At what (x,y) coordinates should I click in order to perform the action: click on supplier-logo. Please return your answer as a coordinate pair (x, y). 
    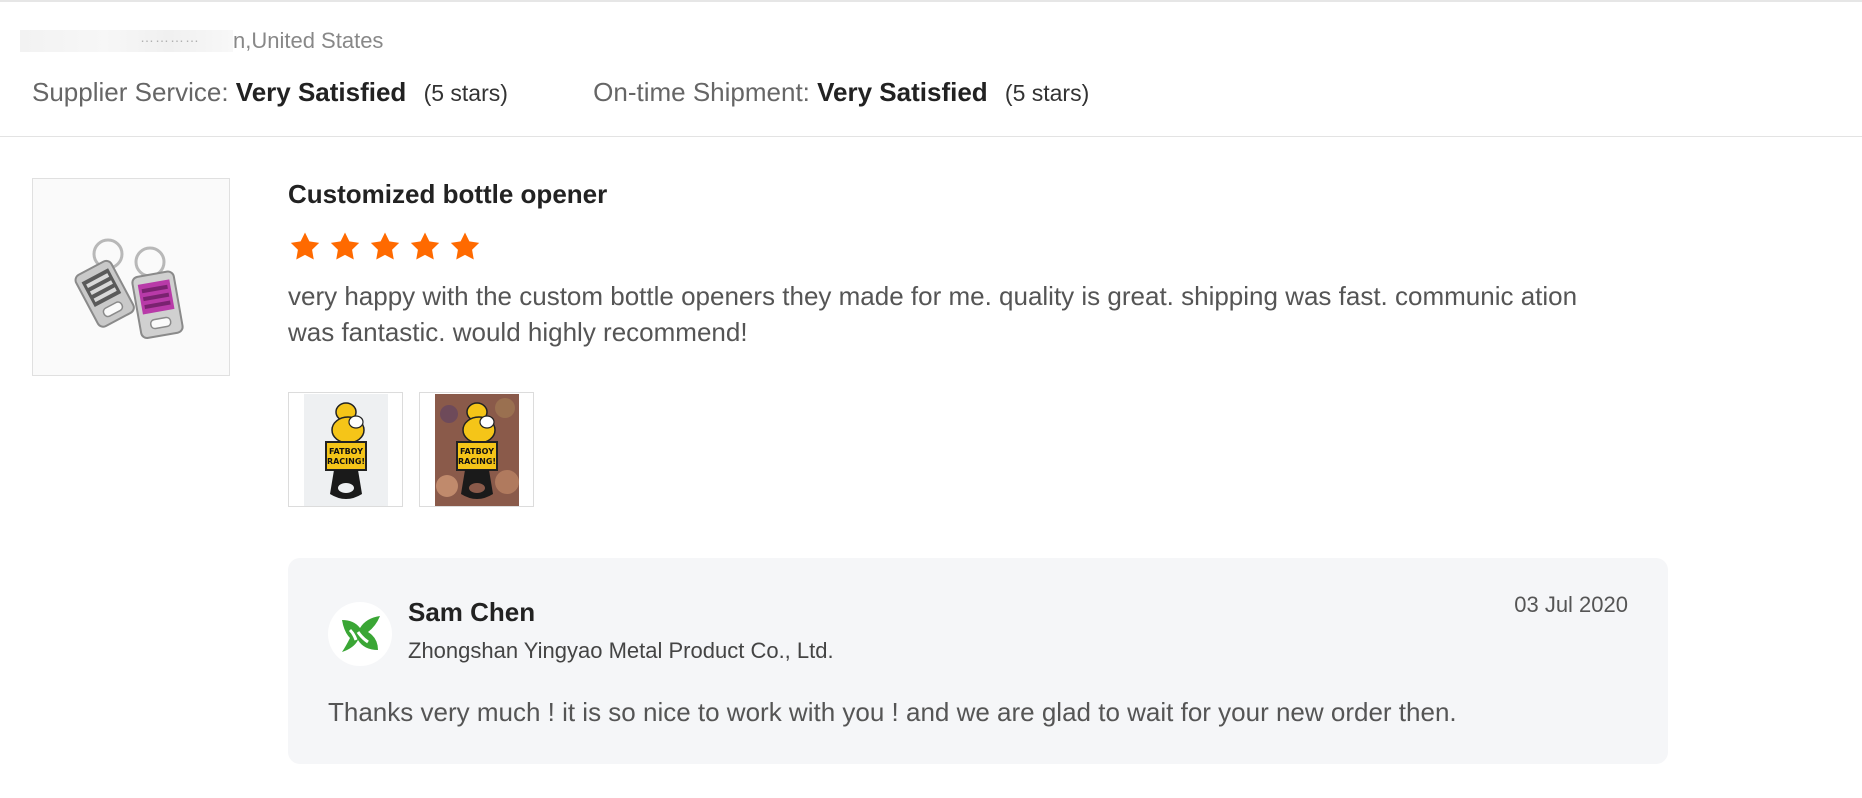
    Looking at the image, I should click on (360, 634).